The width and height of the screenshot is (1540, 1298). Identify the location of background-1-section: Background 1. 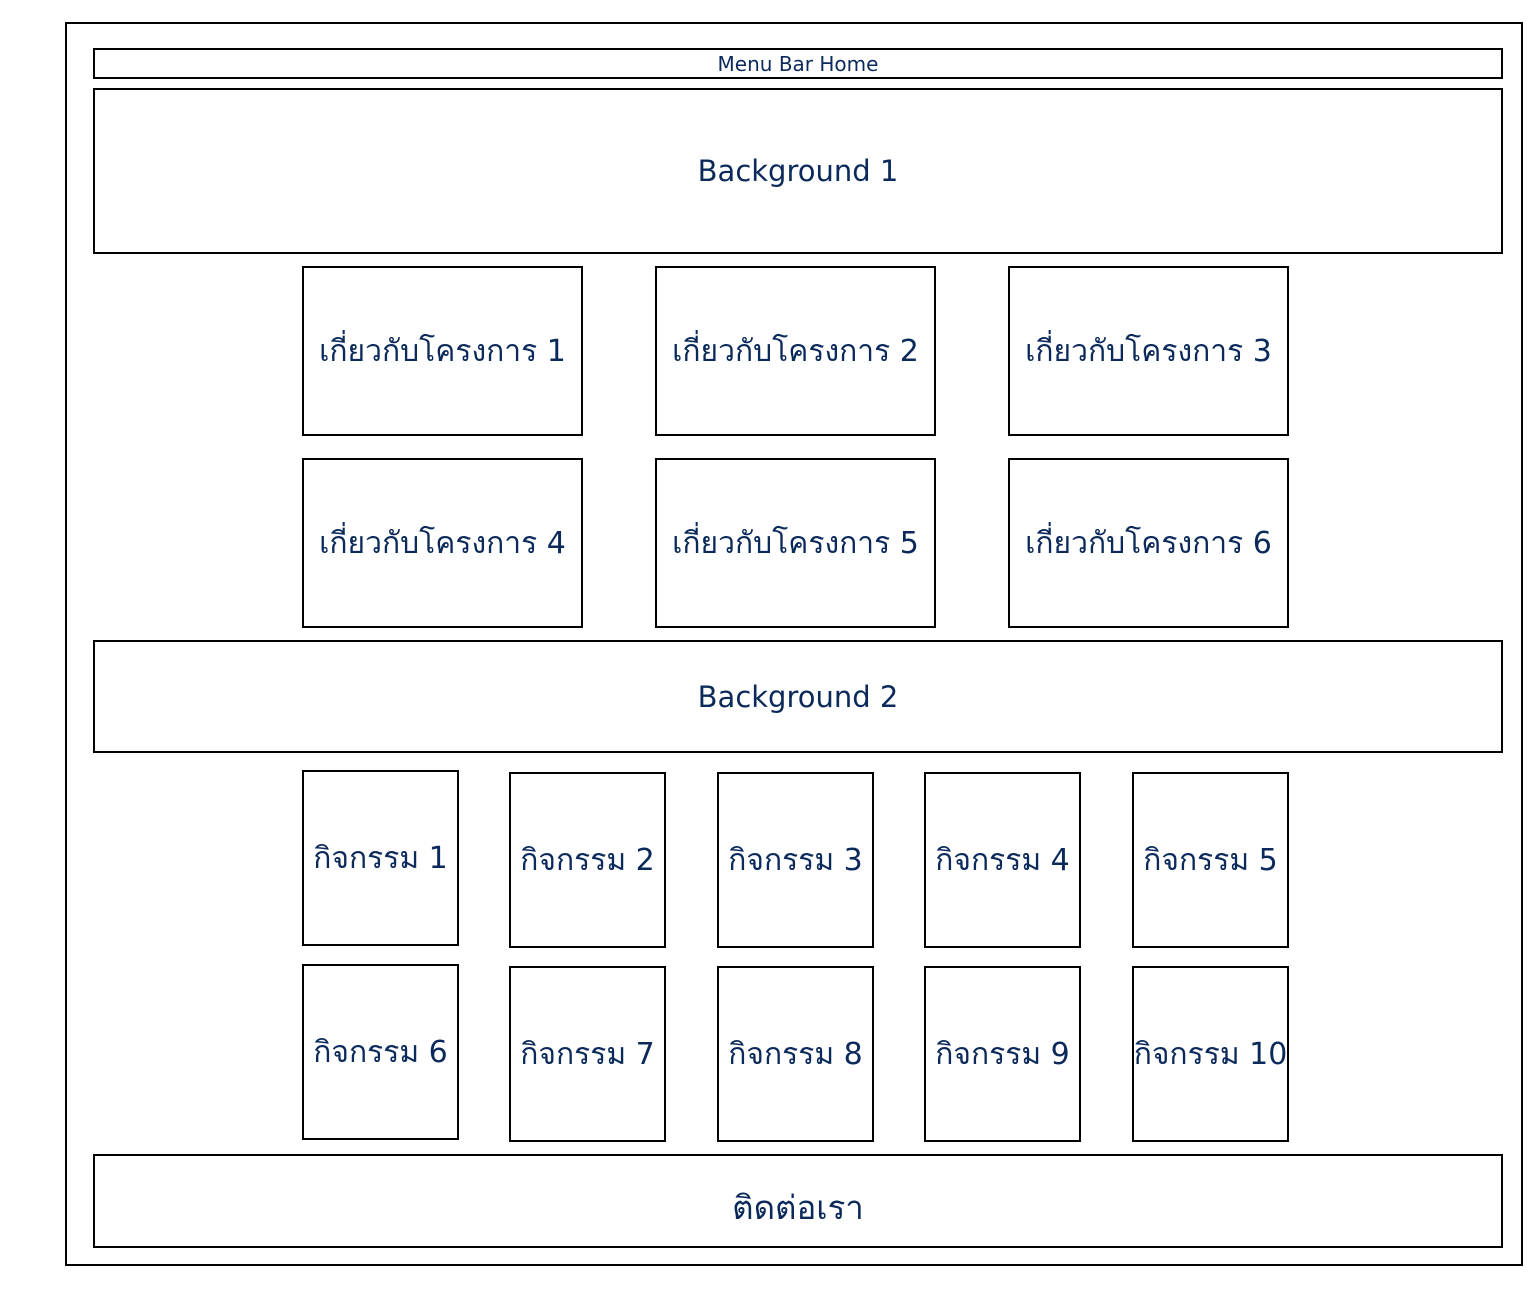
(798, 171).